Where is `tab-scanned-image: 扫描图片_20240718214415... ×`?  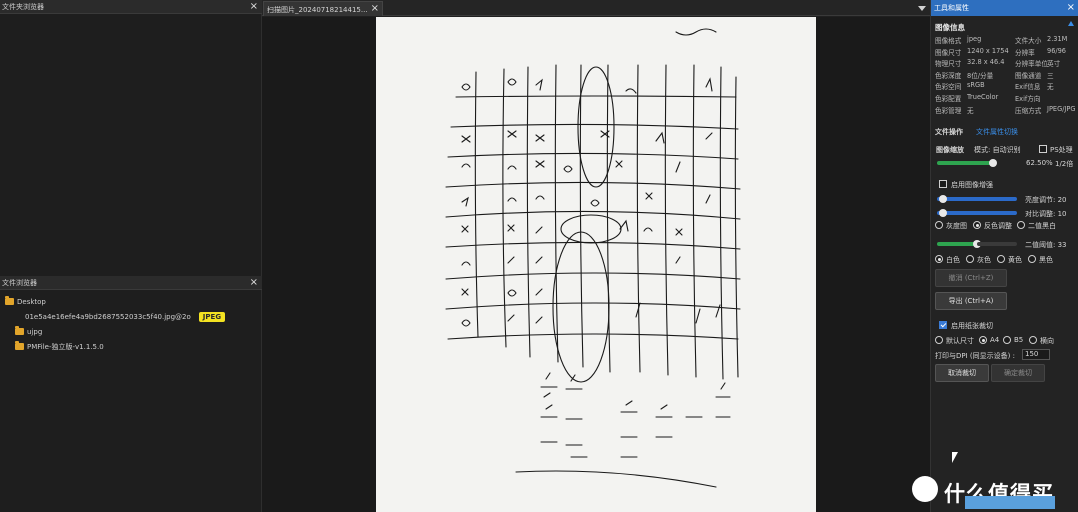 tab-scanned-image: 扫描图片_20240718214415... × is located at coordinates (323, 8).